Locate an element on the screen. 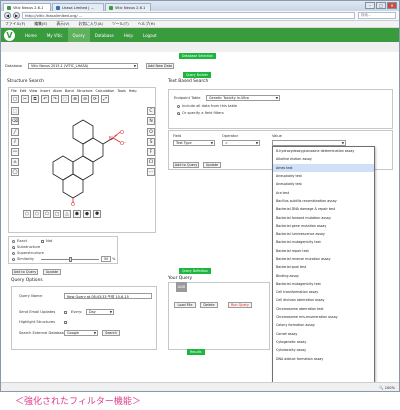 Image resolution: width=400 pixels, height=410 pixels. dropdown-option: Cell transformation assay is located at coordinates (323, 292).